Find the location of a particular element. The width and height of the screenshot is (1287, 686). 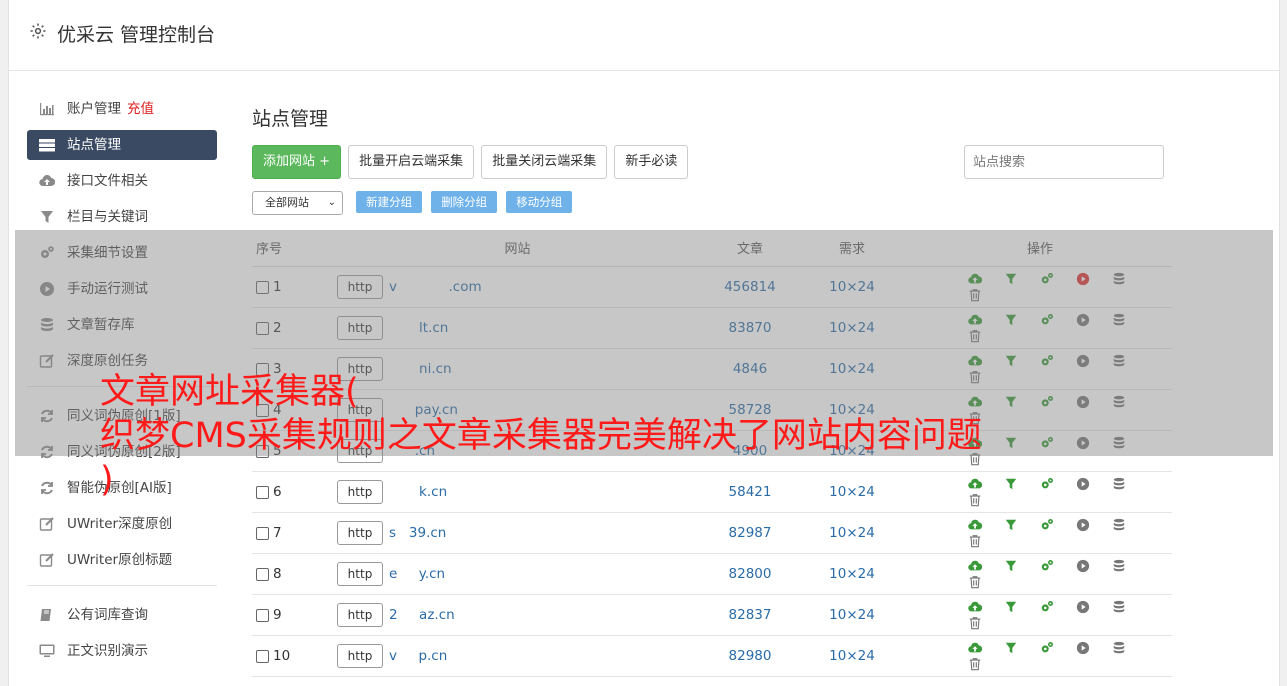

table-row: 8 http e y.cn 82800 10×24 is located at coordinates (712, 574).